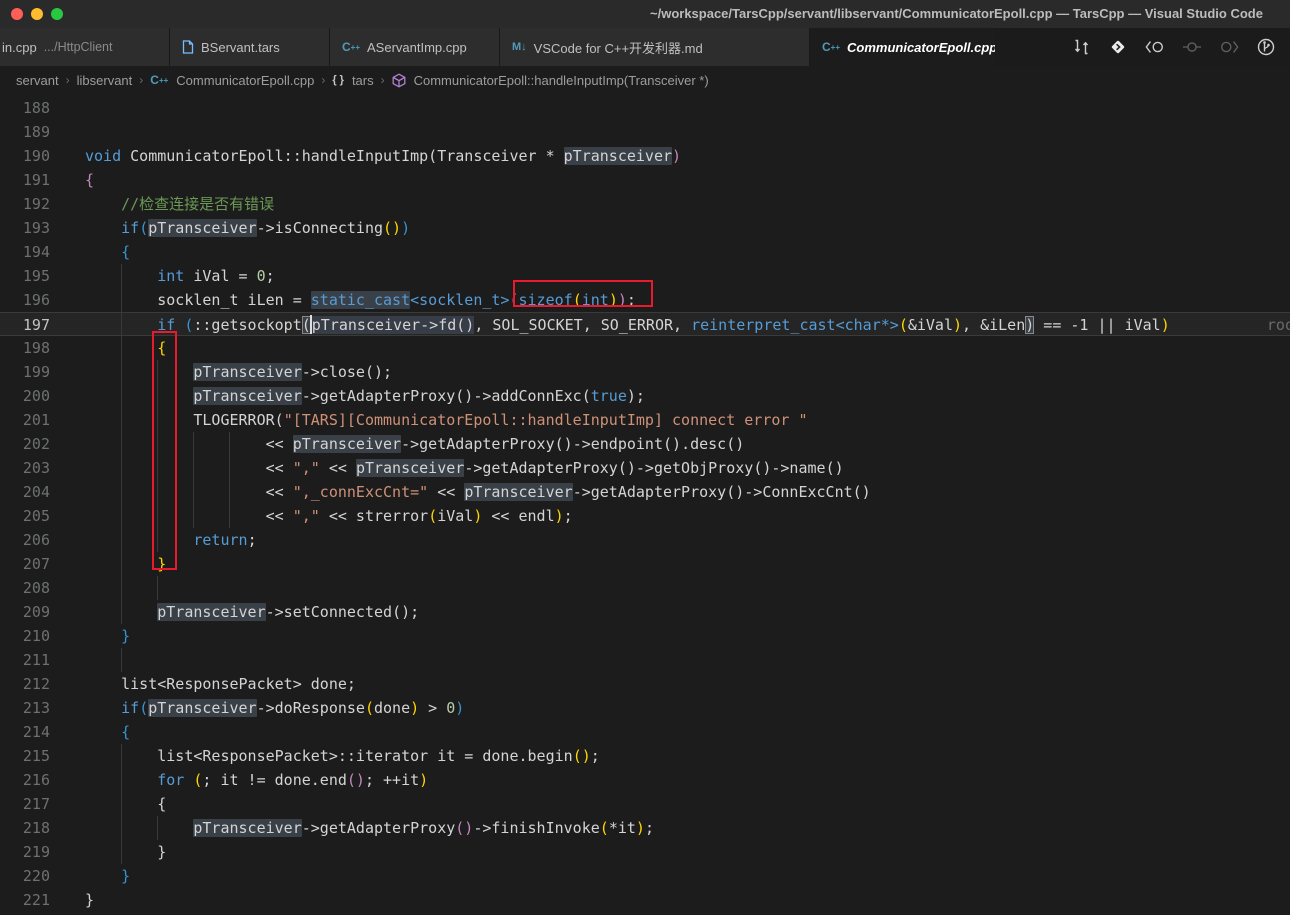 This screenshot has width=1290, height=915. What do you see at coordinates (1229, 47) in the screenshot?
I see `next-change-circle-icon` at bounding box center [1229, 47].